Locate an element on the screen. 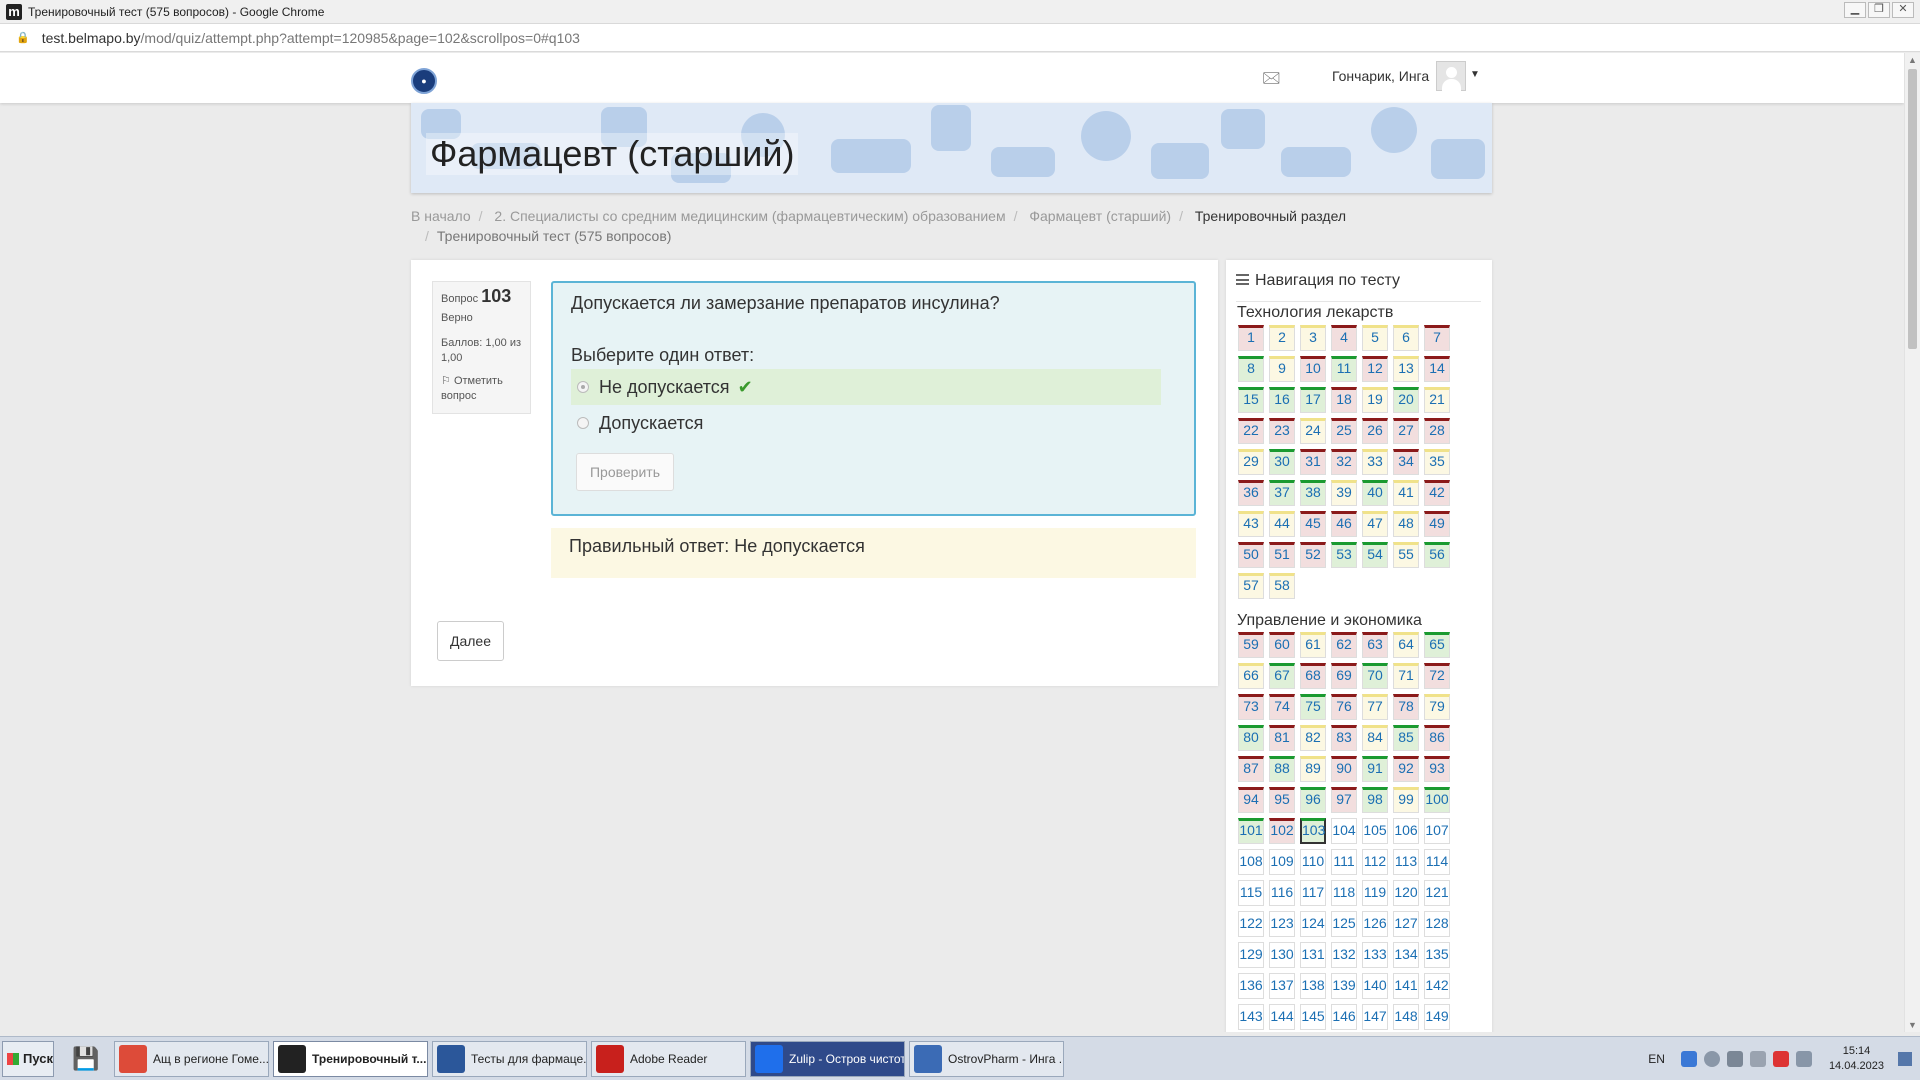 The height and width of the screenshot is (1080, 1920). message-tray-icon: 🖂 is located at coordinates (1271, 80).